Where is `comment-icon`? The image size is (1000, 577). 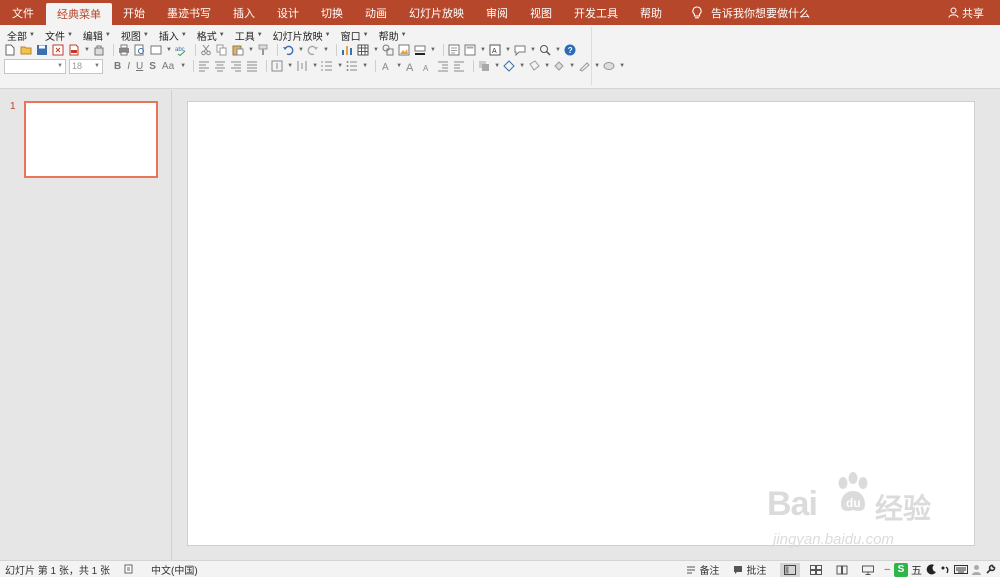
comment-icon is located at coordinates (520, 50).